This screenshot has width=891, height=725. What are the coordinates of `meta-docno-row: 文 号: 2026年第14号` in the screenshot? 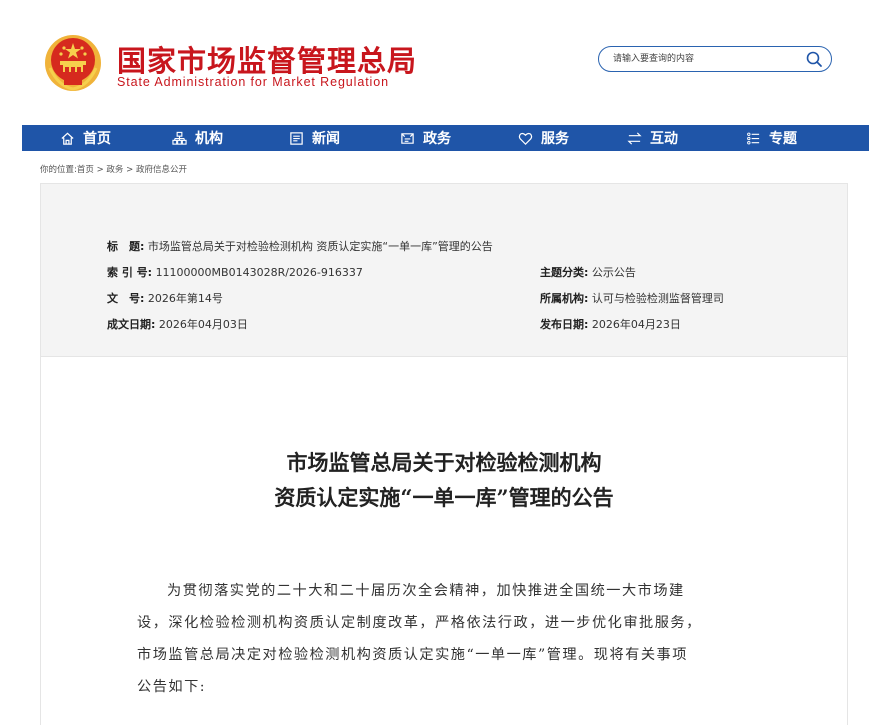 It's located at (165, 298).